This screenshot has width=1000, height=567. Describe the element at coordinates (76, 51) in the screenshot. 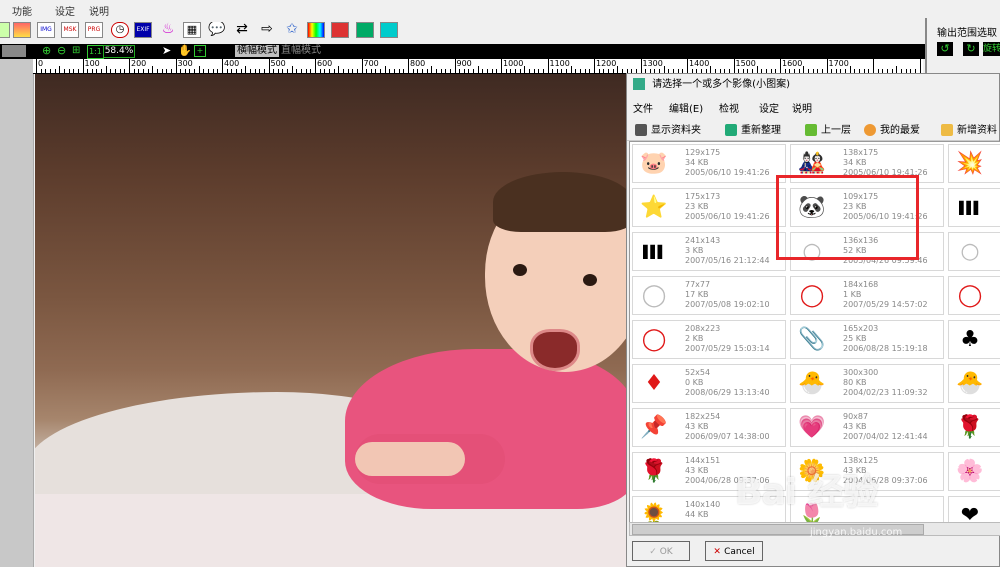

I see `fit-window-icon: ⊞` at that location.